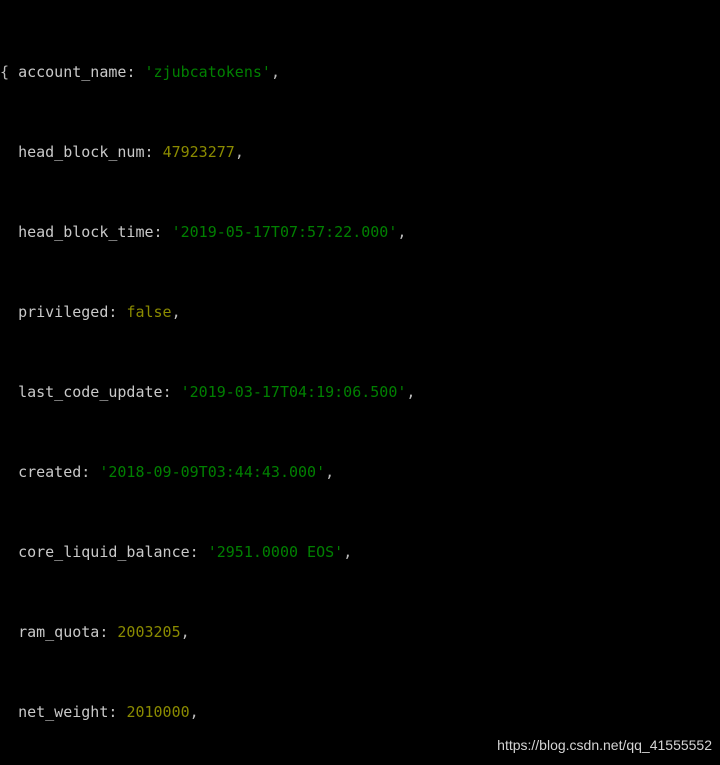 This screenshot has width=720, height=765. I want to click on open-brace: {, so click(9, 72).